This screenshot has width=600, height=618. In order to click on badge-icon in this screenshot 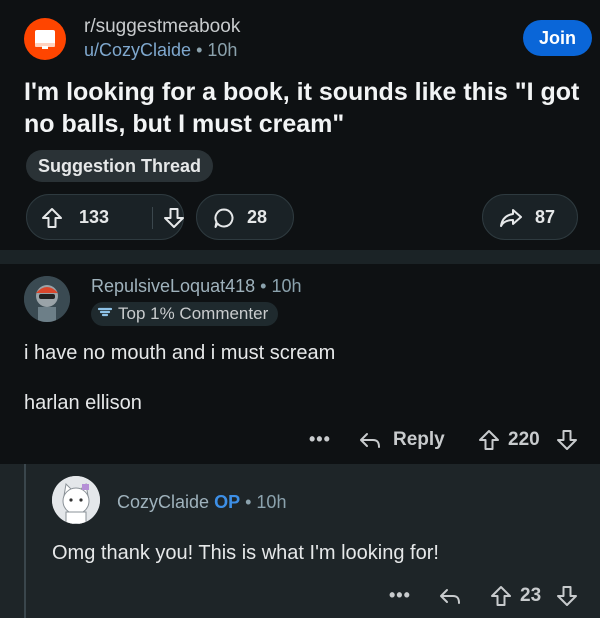, I will do `click(105, 314)`.